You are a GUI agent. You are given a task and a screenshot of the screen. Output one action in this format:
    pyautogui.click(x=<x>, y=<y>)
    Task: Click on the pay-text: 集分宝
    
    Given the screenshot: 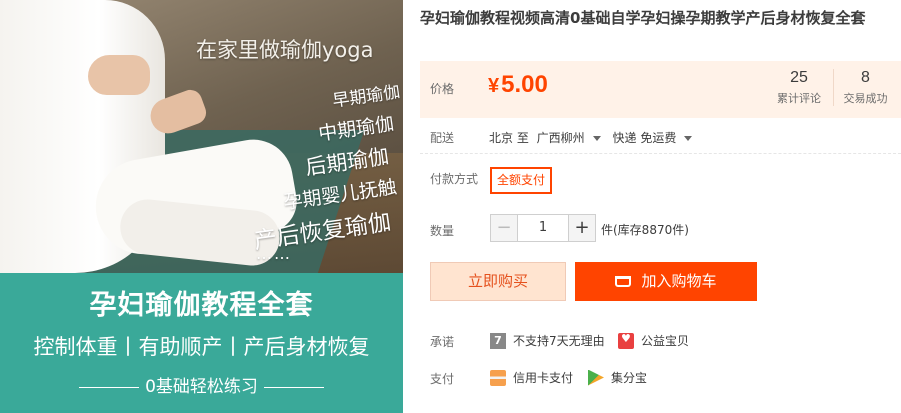 What is the action you would take?
    pyautogui.click(x=629, y=378)
    